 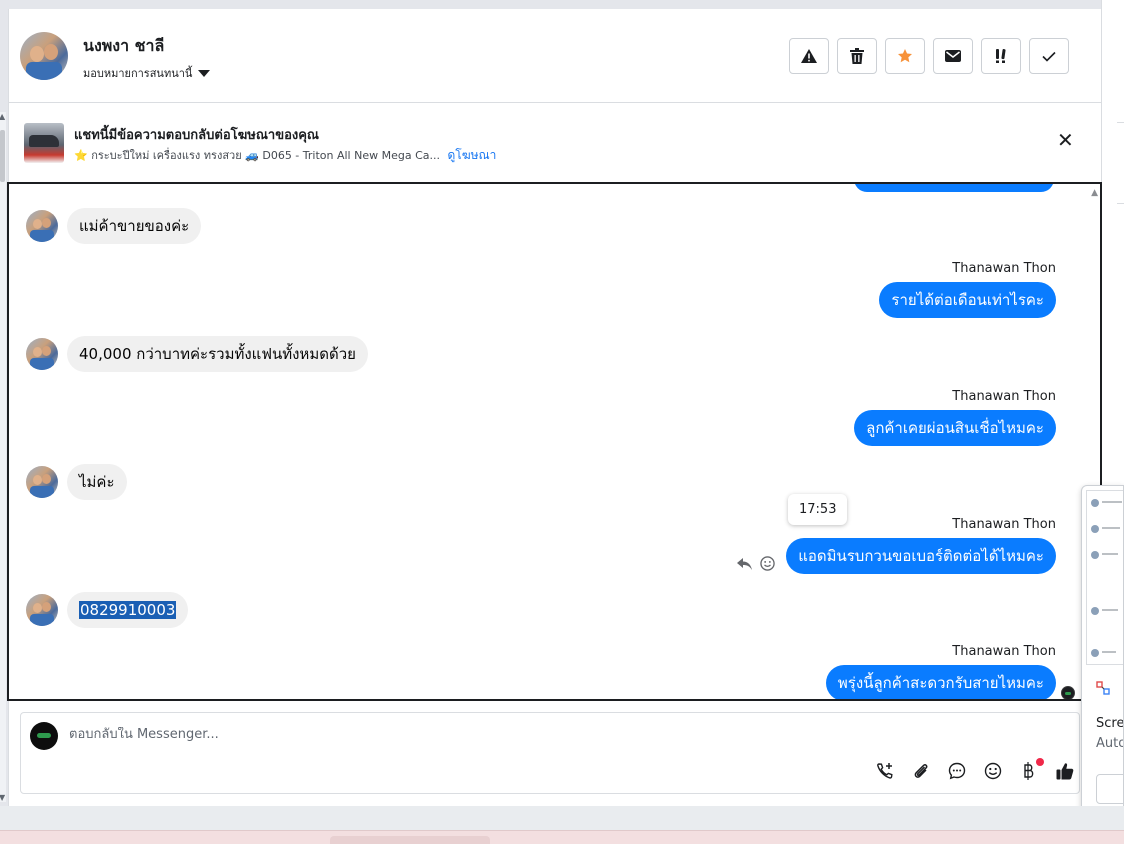 I want to click on close-icon: ✕, so click(x=1065, y=140).